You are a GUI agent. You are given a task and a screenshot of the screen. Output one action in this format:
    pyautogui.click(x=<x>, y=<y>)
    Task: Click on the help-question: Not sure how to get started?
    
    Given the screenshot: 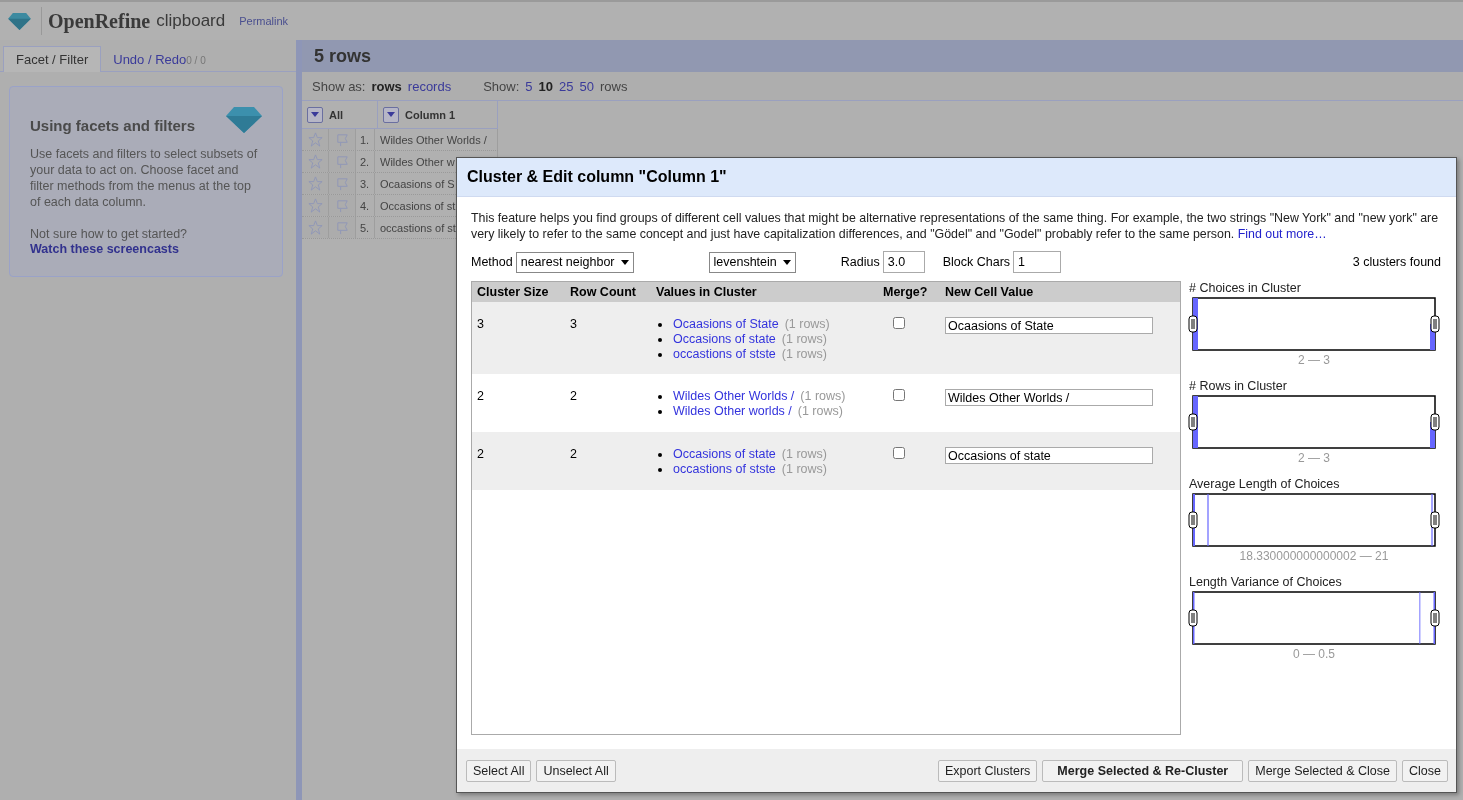 What is the action you would take?
    pyautogui.click(x=109, y=234)
    